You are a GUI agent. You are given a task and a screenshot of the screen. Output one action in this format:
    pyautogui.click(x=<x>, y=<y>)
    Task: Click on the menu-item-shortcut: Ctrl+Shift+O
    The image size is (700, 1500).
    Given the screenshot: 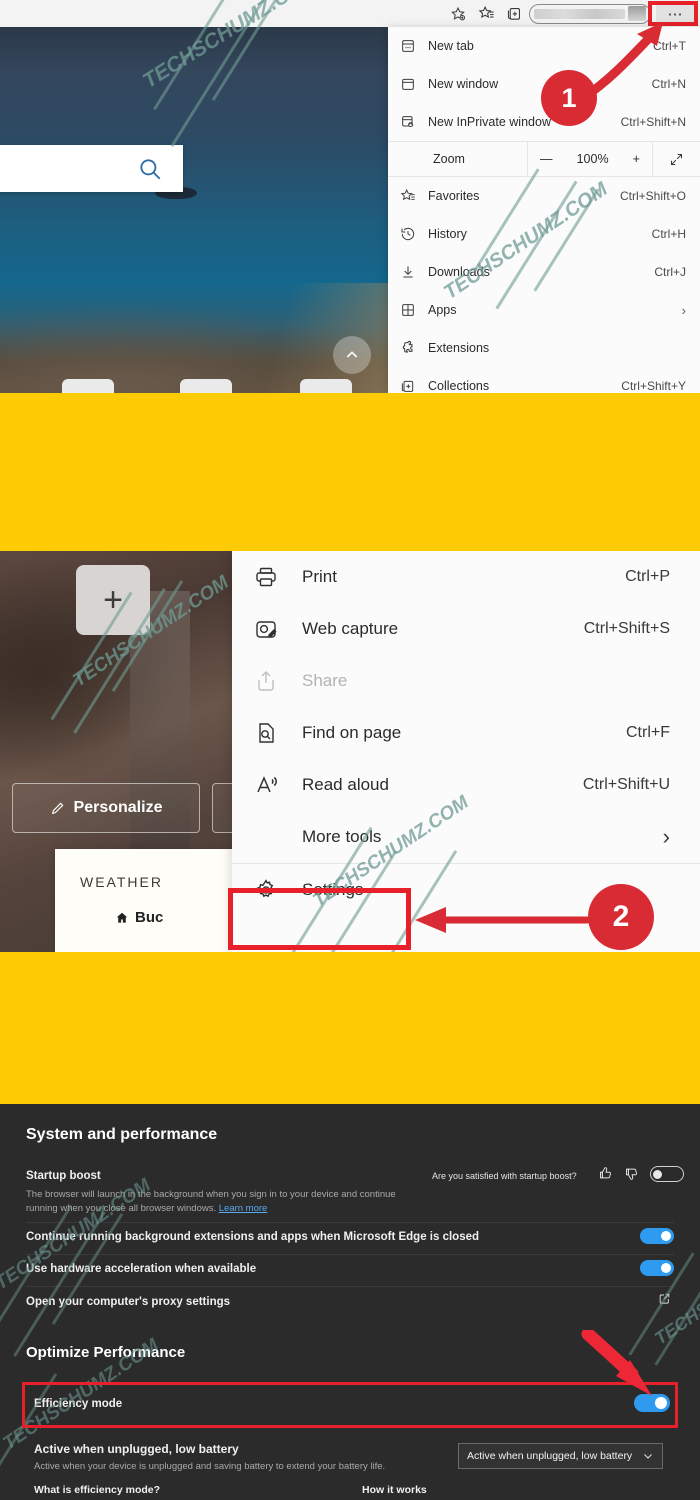 What is the action you would take?
    pyautogui.click(x=652, y=196)
    